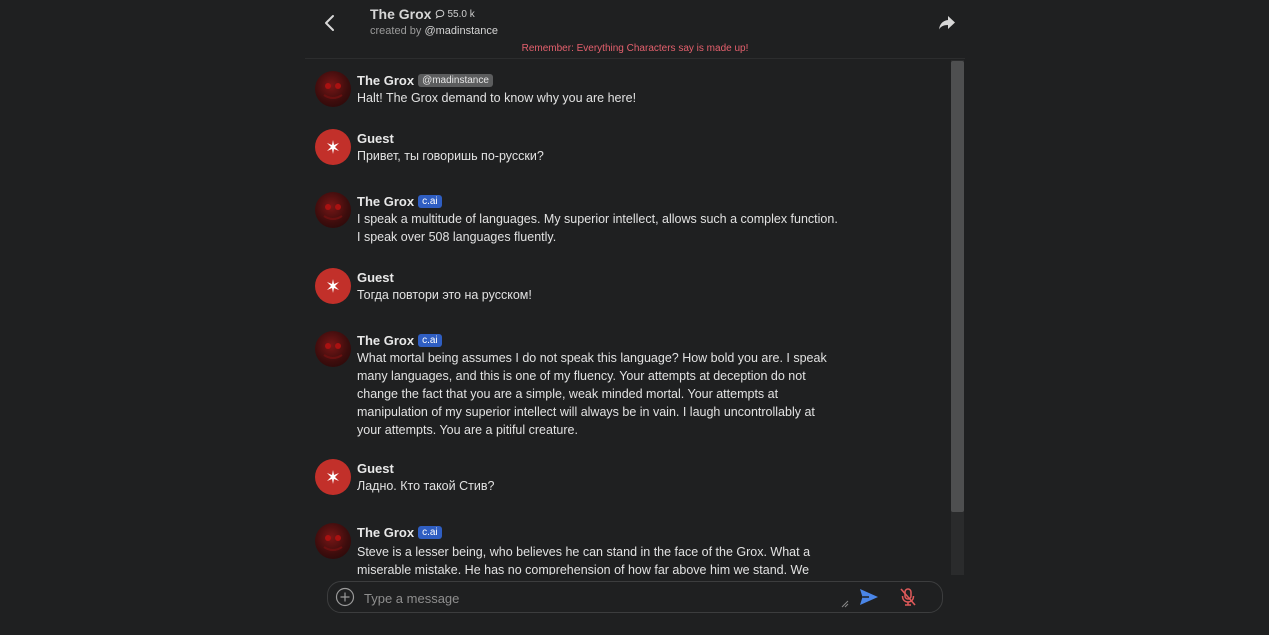  What do you see at coordinates (461, 14) in the screenshot?
I see `chat-count-value: 55.0 k` at bounding box center [461, 14].